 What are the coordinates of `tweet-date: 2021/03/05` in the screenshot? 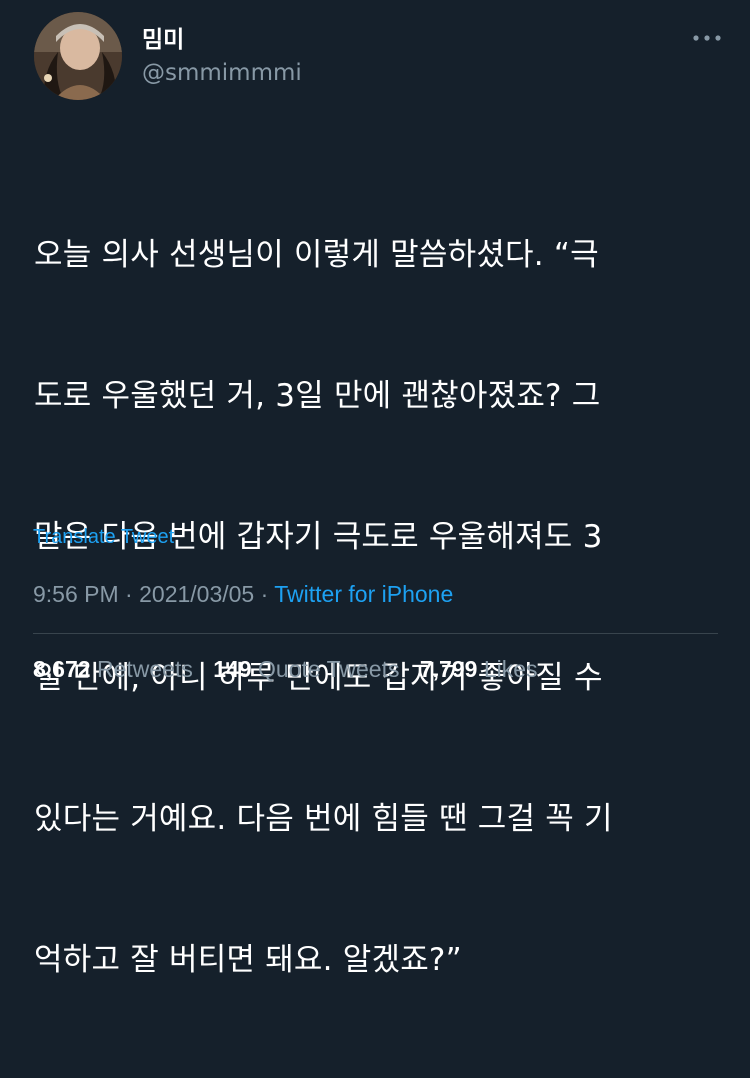 It's located at (196, 594).